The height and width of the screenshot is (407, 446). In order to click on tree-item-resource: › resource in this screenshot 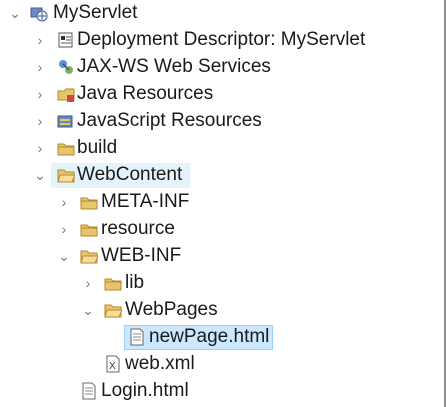, I will do `click(222, 229)`.